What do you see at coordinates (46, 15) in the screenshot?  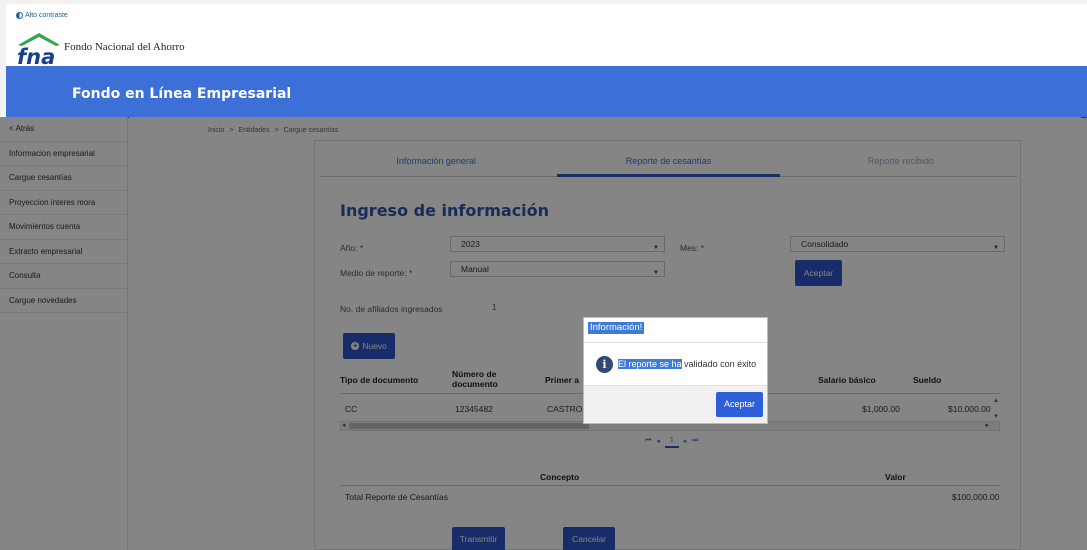 I see `high-contrast-label: Alto contraste` at bounding box center [46, 15].